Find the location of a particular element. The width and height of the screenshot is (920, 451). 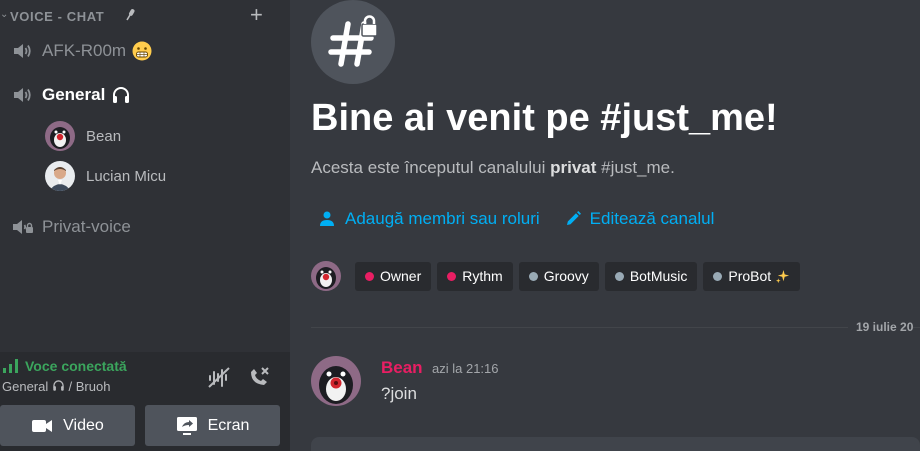

voice-channel-info: General / Bruoh is located at coordinates (56, 386).